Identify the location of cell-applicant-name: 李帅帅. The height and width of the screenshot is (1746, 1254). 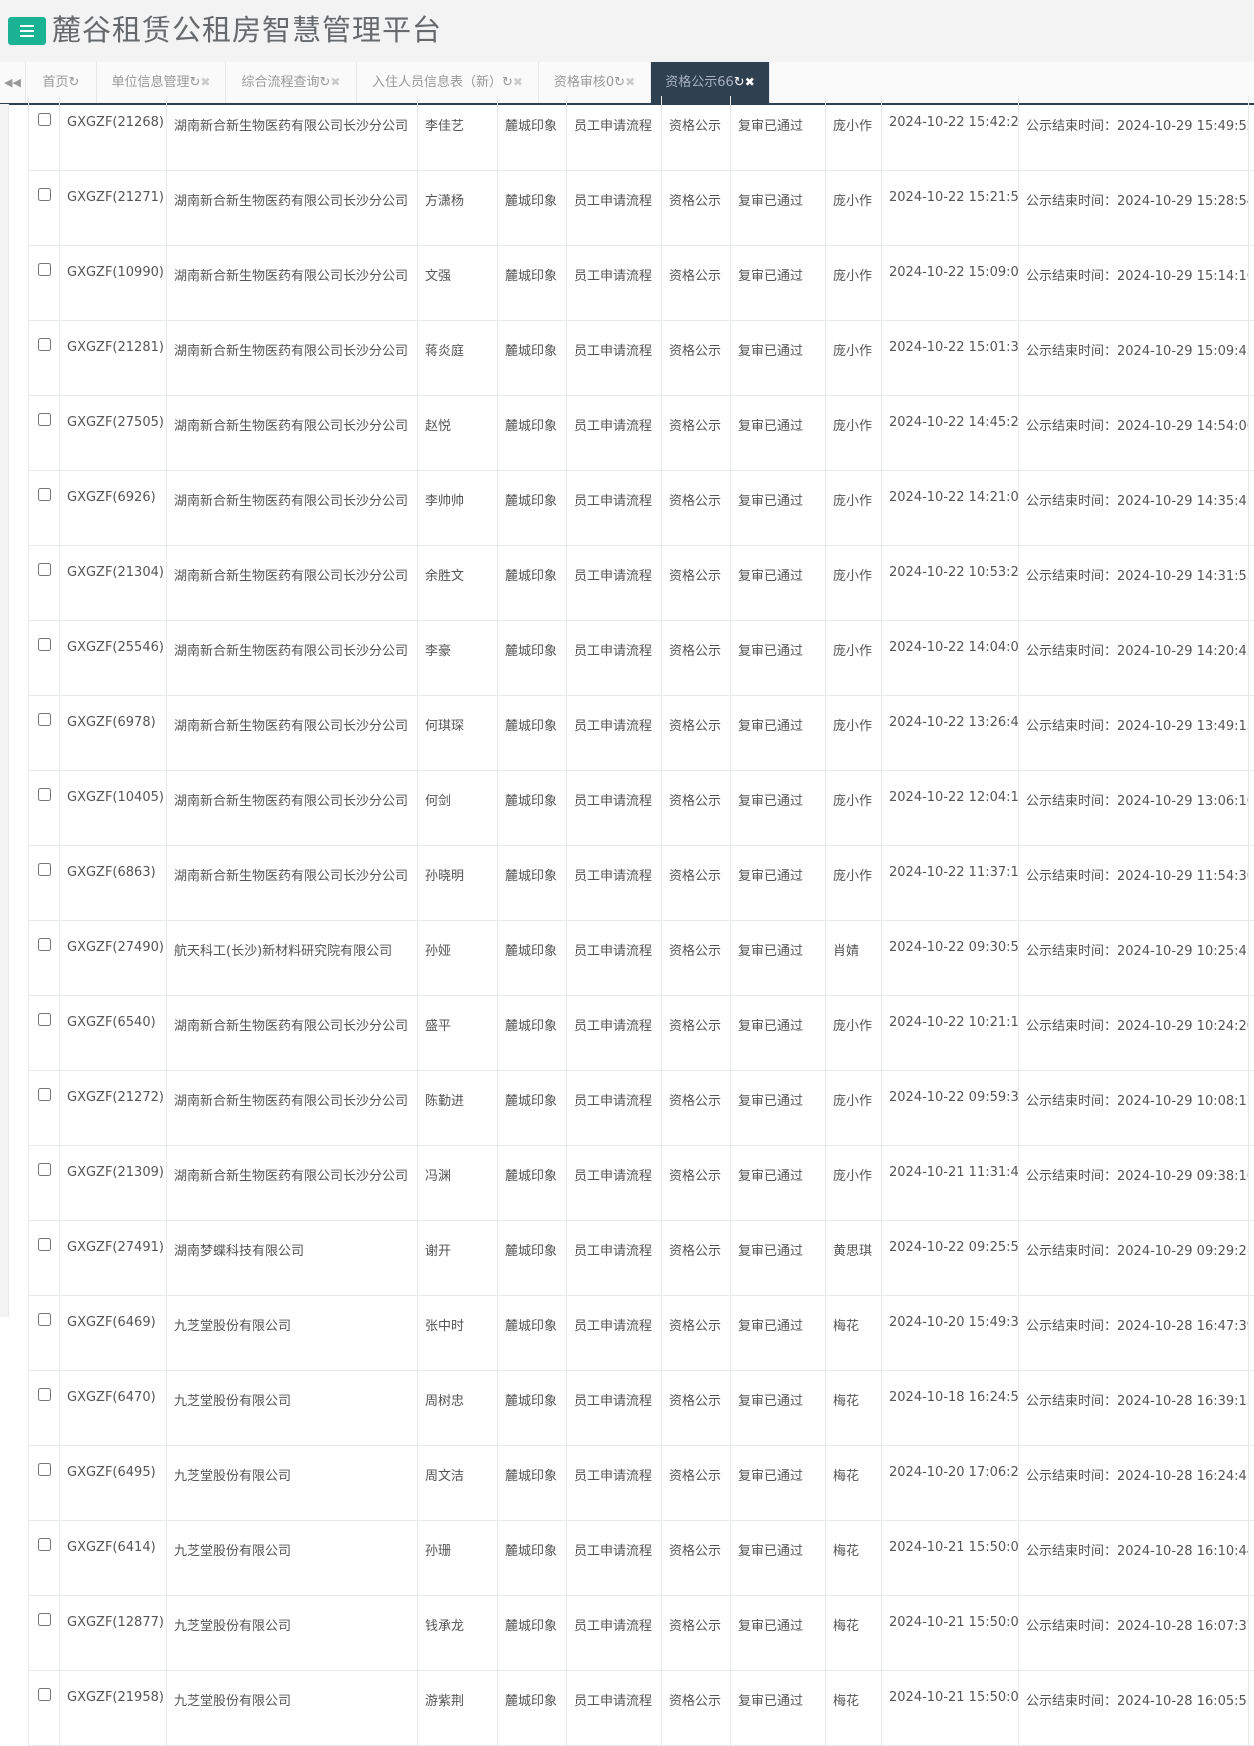
(458, 508).